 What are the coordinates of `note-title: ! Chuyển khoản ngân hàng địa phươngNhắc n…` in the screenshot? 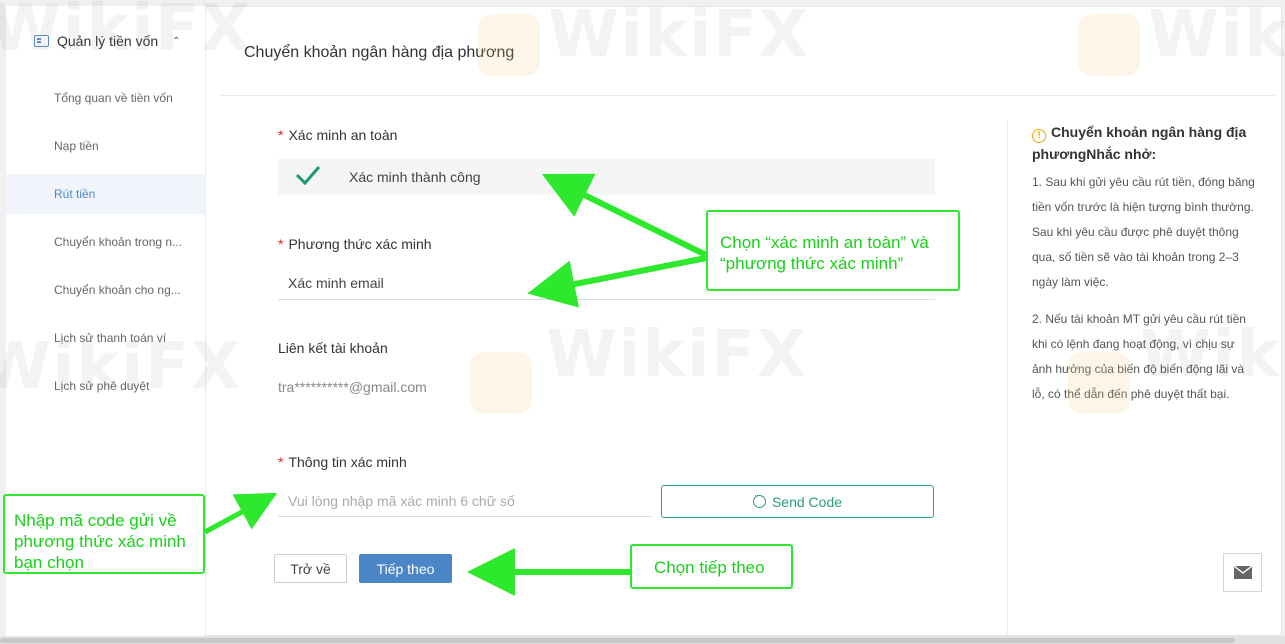 It's located at (1139, 143).